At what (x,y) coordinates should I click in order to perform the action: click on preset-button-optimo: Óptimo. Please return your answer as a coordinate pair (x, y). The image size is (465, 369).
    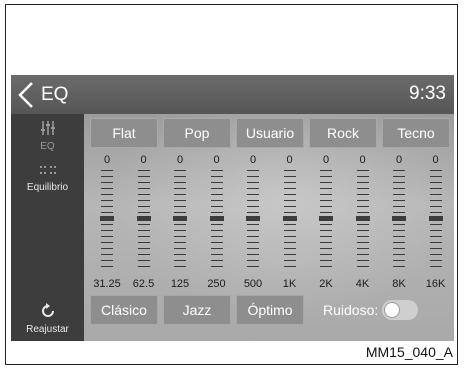
    Looking at the image, I should click on (270, 310).